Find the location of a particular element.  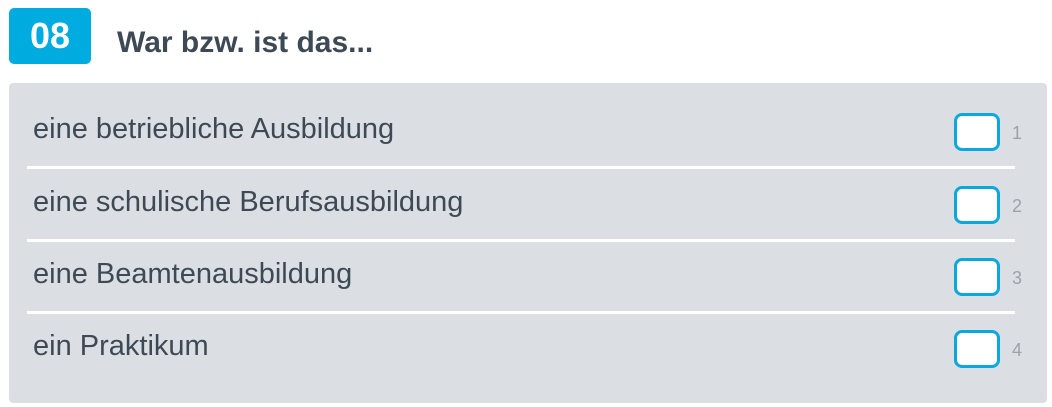

option-label: eine betriebliche Ausbildung is located at coordinates (214, 129).